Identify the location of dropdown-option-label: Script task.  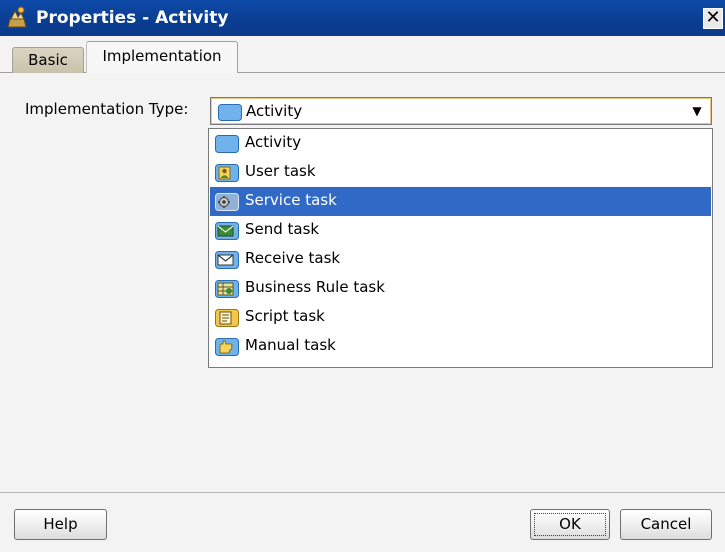
(285, 316).